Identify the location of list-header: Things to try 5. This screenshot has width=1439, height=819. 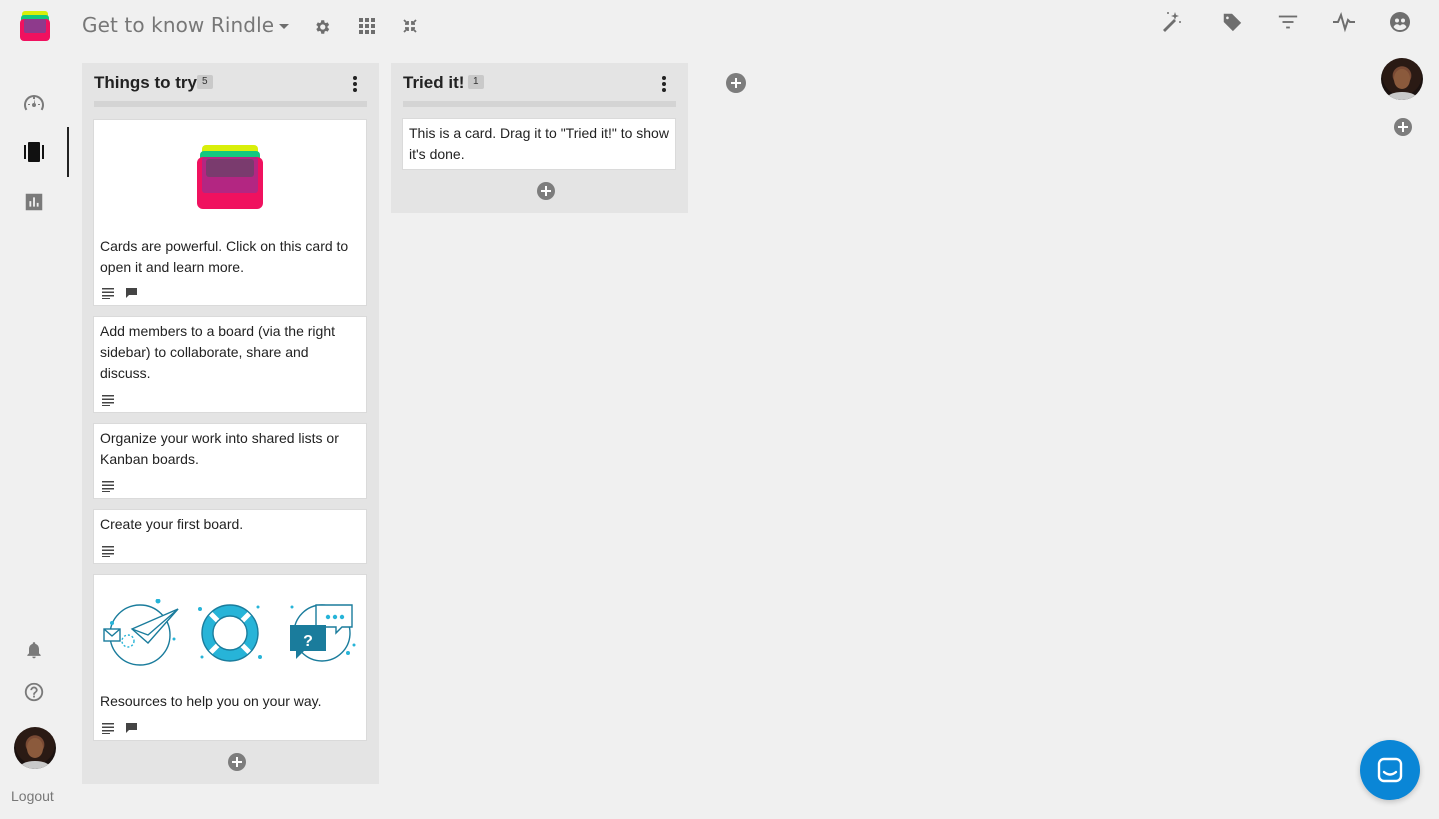
(230, 85).